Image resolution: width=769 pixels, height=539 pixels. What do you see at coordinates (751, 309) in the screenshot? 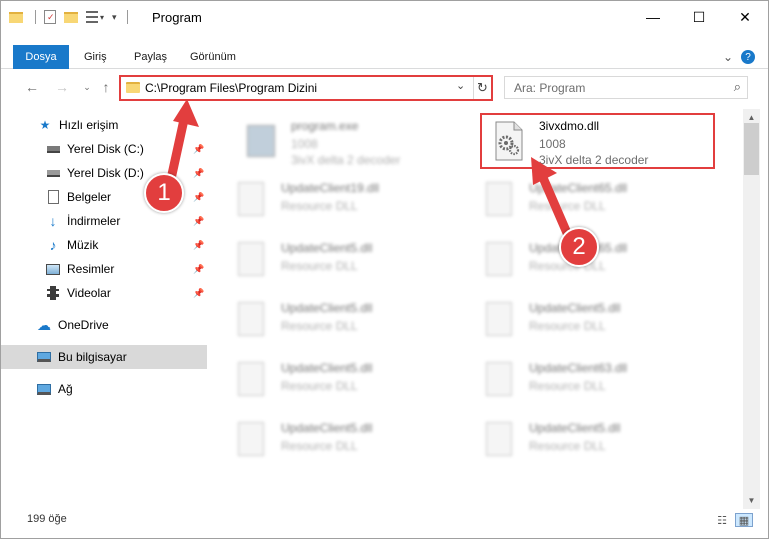
I see `vertical-scrollbar: ▲ ▼` at bounding box center [751, 309].